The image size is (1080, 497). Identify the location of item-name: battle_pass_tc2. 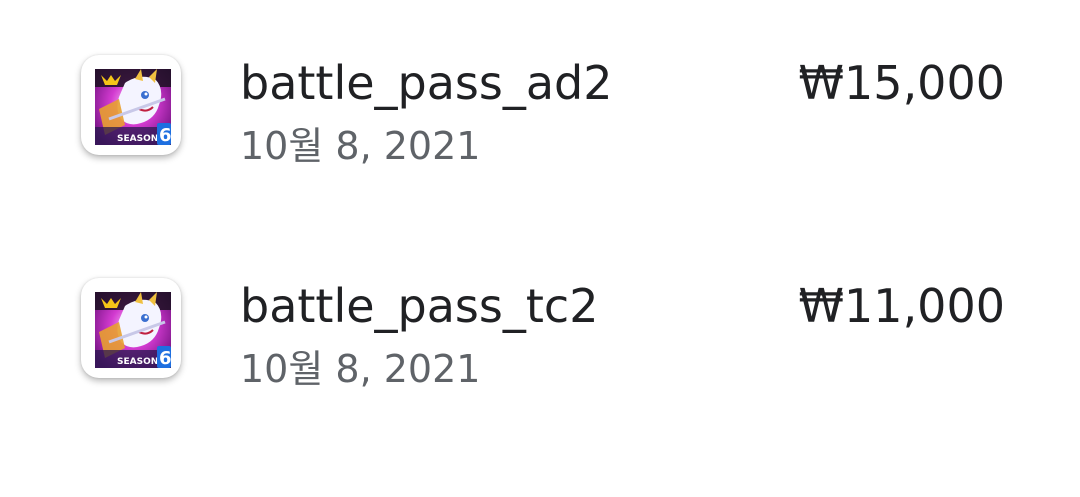
(419, 306).